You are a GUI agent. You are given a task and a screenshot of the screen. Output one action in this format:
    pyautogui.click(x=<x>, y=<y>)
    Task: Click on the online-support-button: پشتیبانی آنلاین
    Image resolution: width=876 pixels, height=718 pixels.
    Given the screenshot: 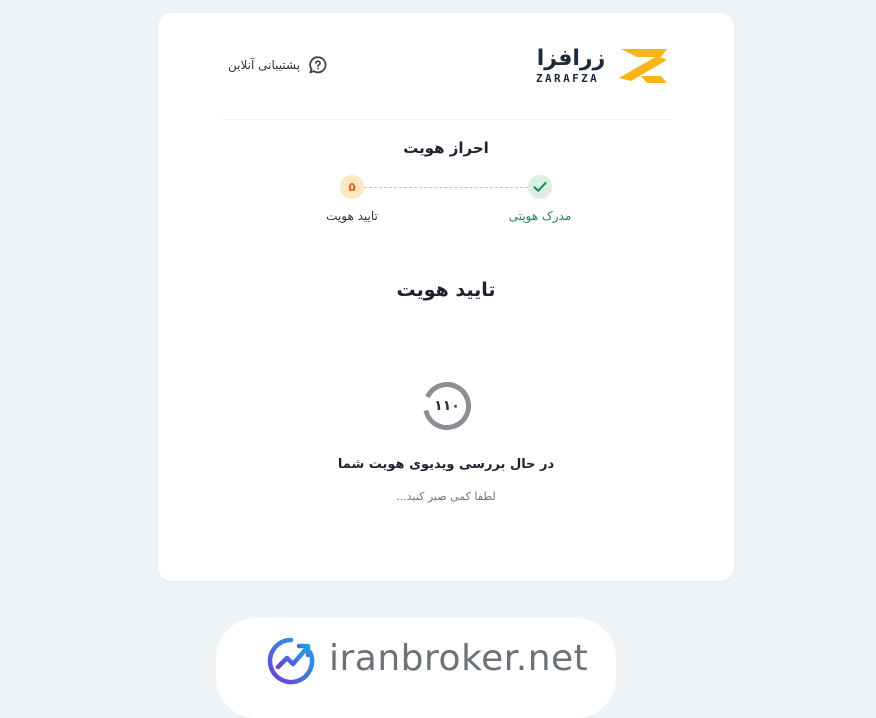 What is the action you would take?
    pyautogui.click(x=278, y=65)
    